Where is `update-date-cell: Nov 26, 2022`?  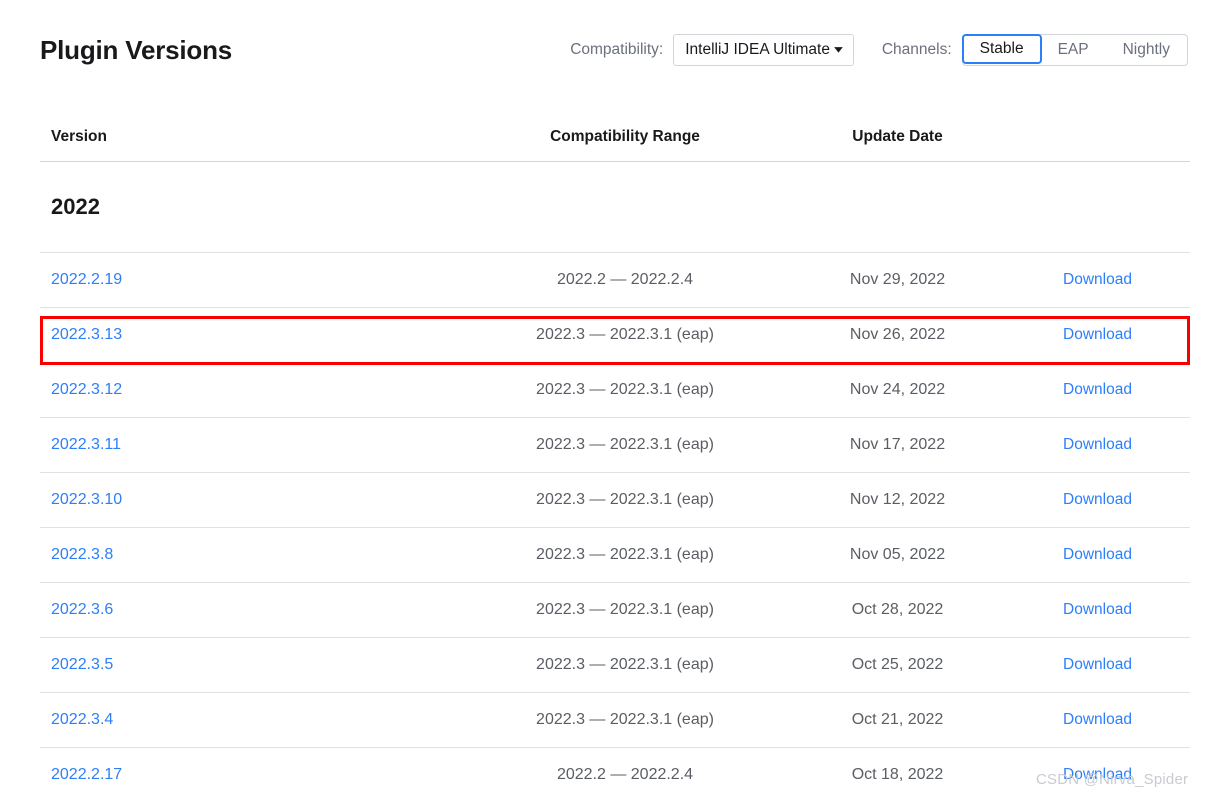
update-date-cell: Nov 26, 2022 is located at coordinates (897, 334).